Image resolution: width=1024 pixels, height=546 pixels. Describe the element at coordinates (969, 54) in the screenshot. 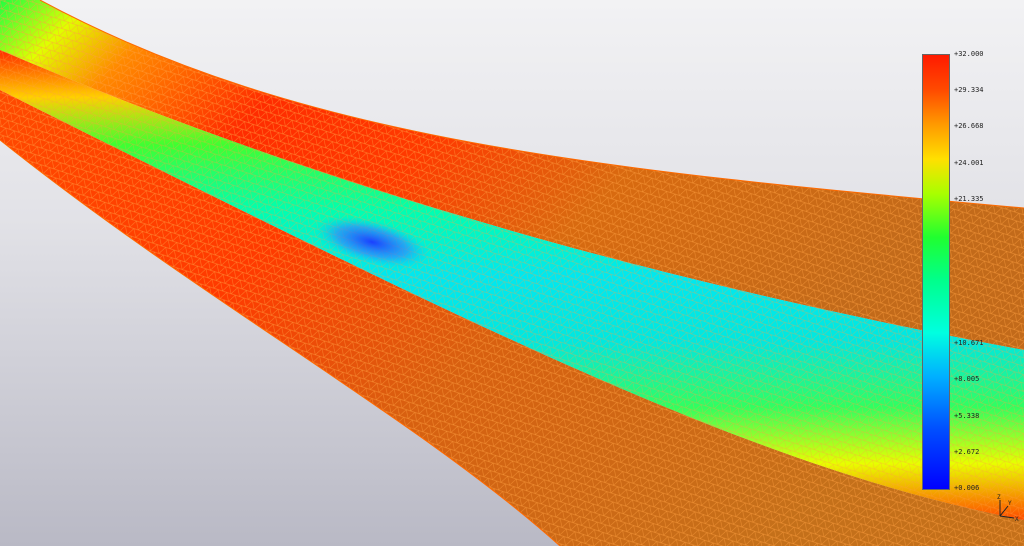

I see `legend-tick-label: +32.000` at that location.